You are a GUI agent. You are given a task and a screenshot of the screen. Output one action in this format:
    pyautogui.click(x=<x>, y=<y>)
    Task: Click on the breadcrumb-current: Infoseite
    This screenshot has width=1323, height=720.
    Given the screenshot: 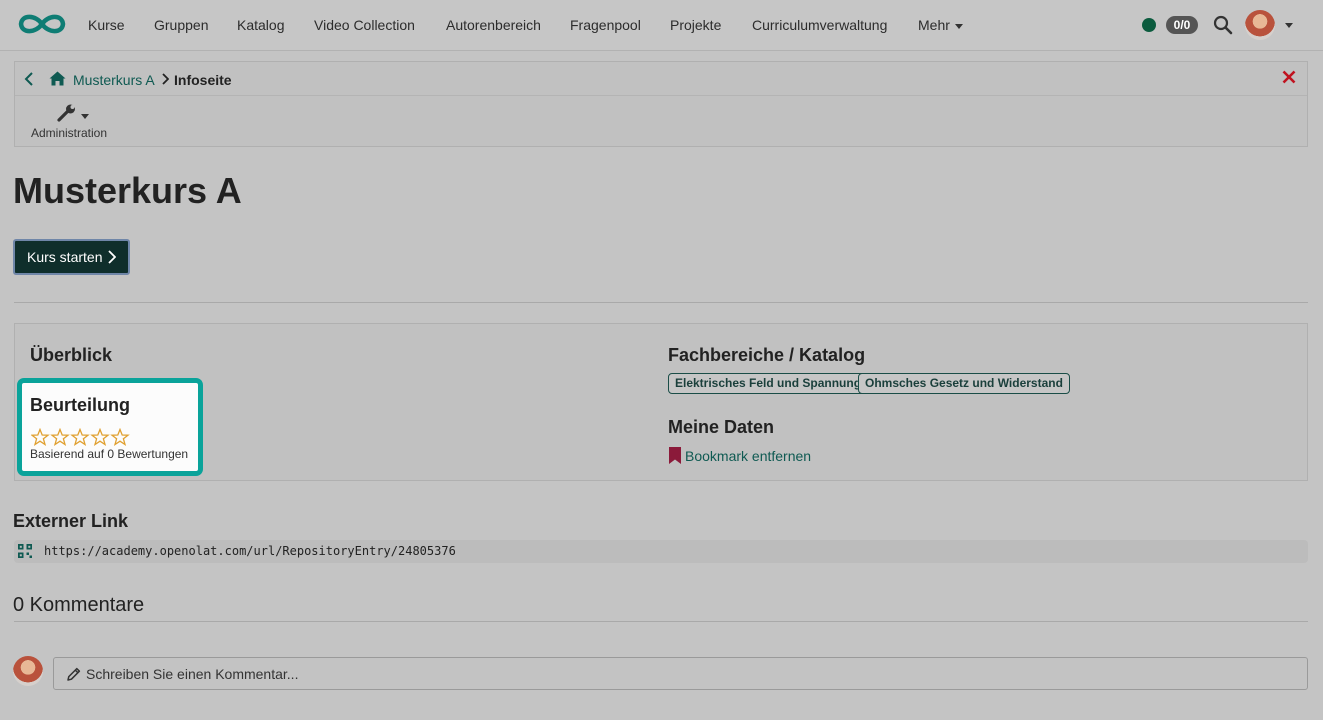 What is the action you would take?
    pyautogui.click(x=203, y=80)
    